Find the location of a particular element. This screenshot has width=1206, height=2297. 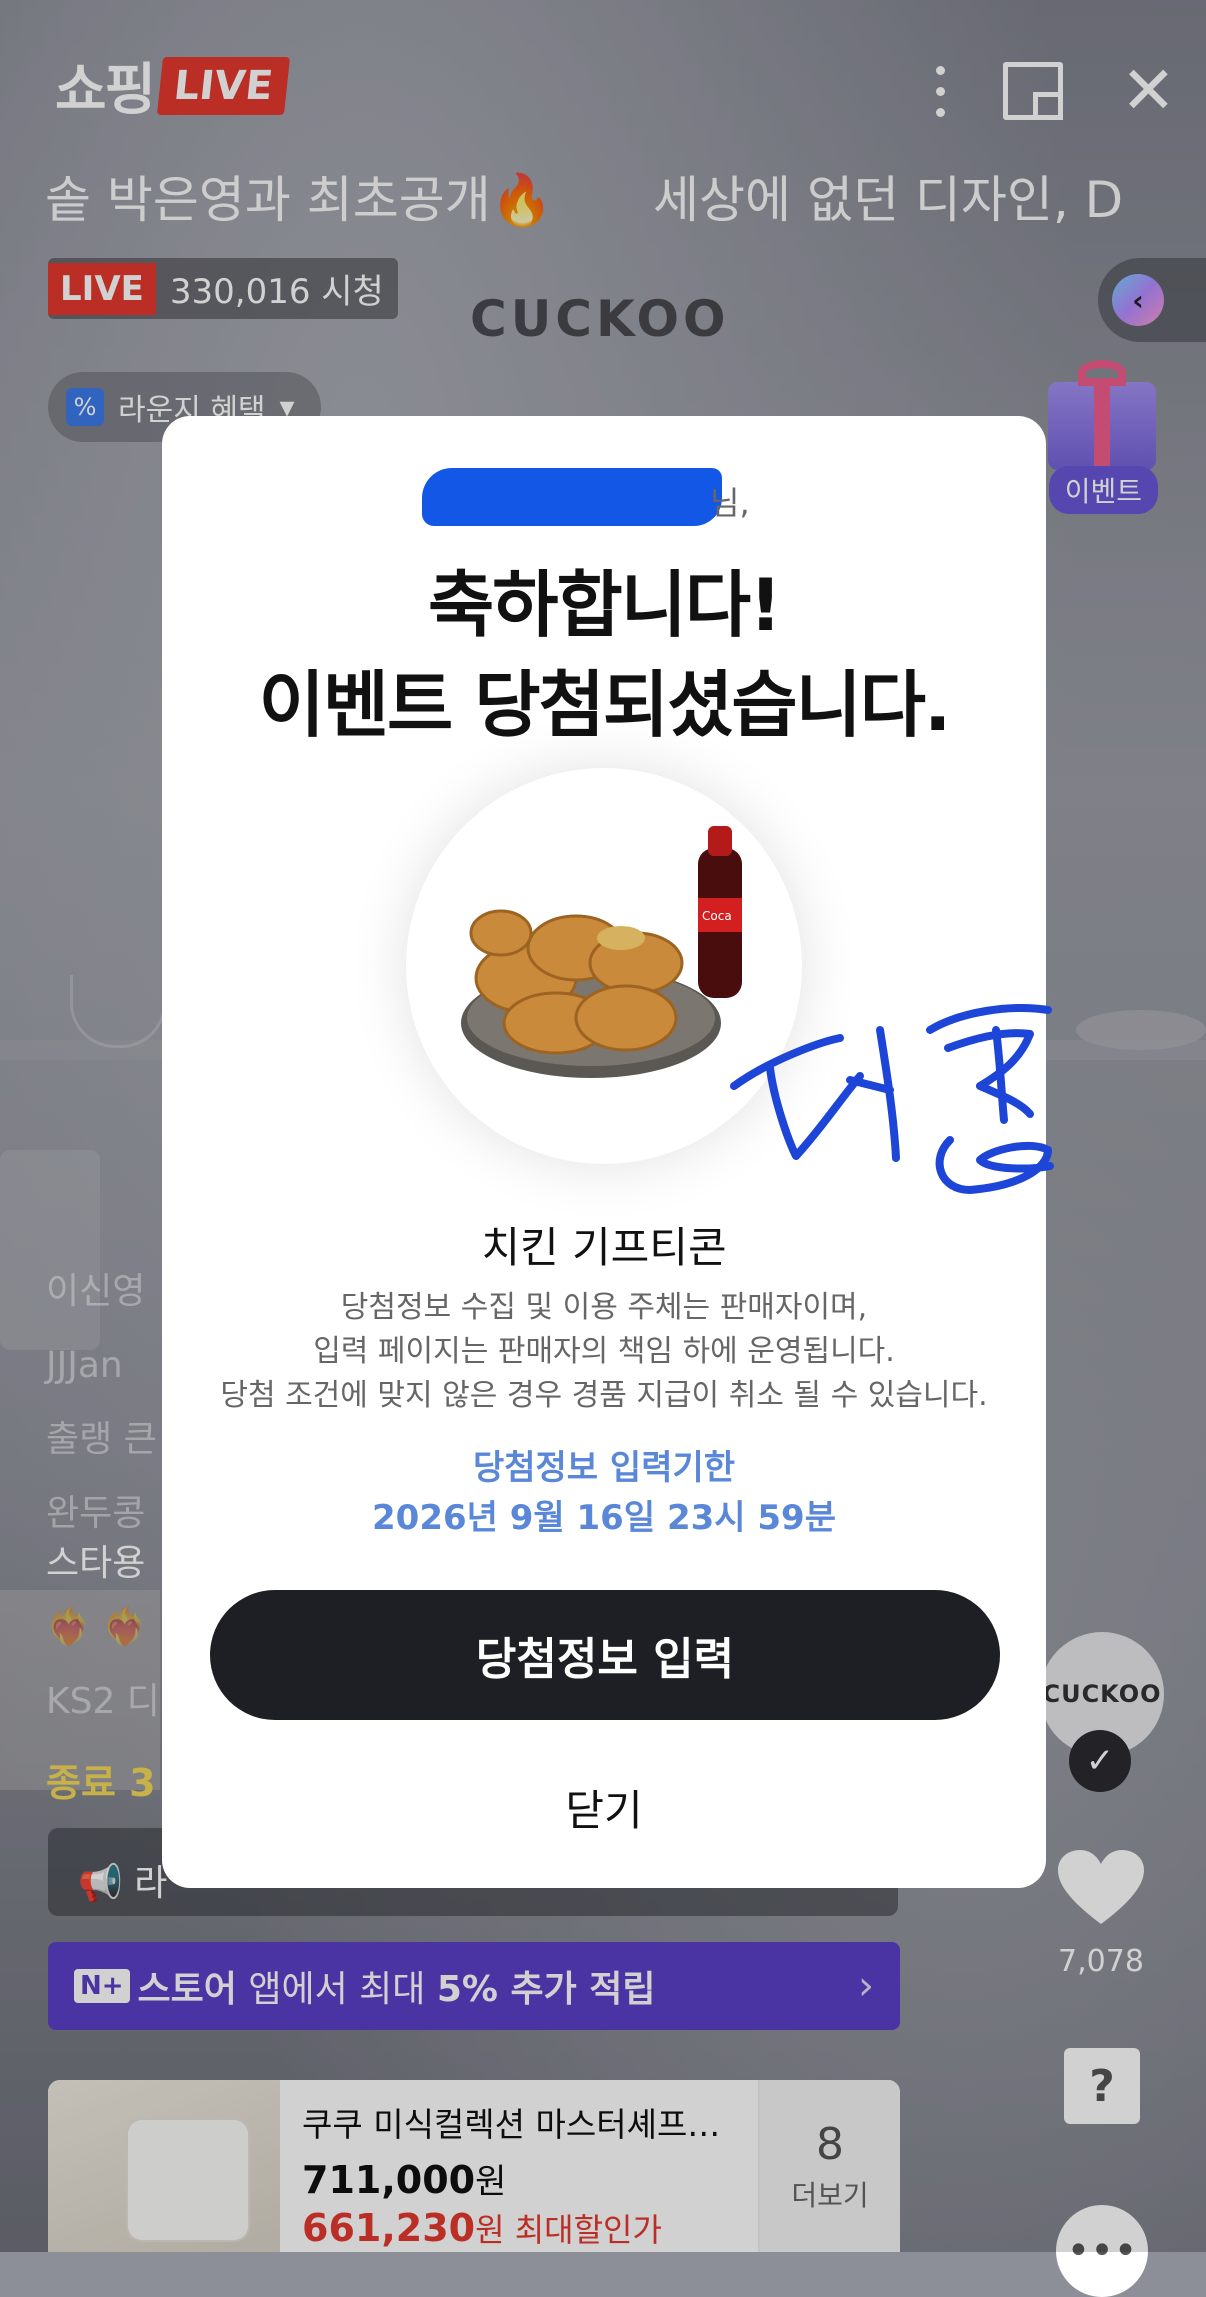

svg-text: Coca is located at coordinates (717, 916).